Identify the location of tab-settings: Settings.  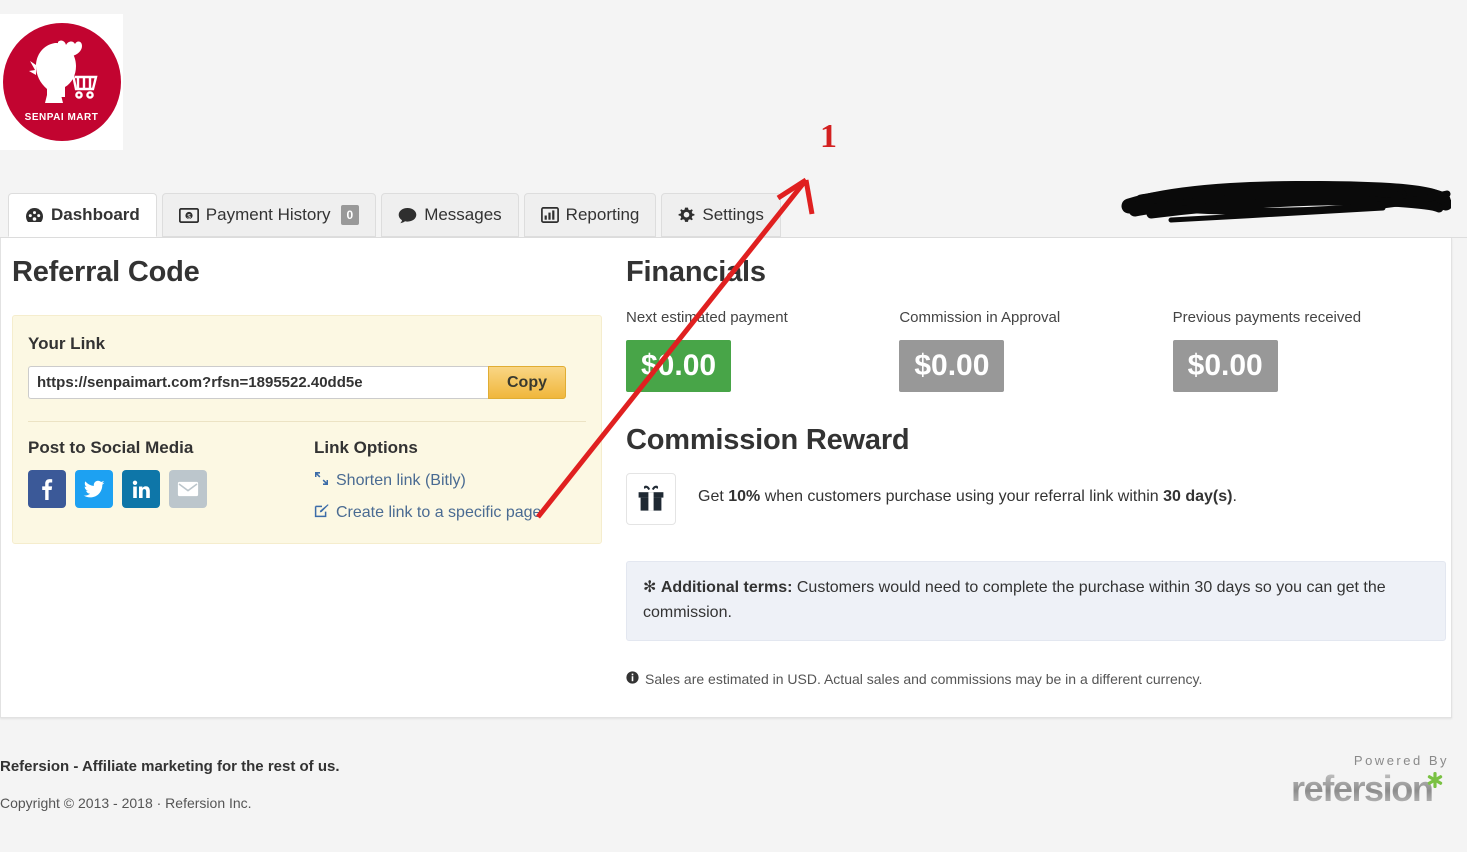
(721, 215).